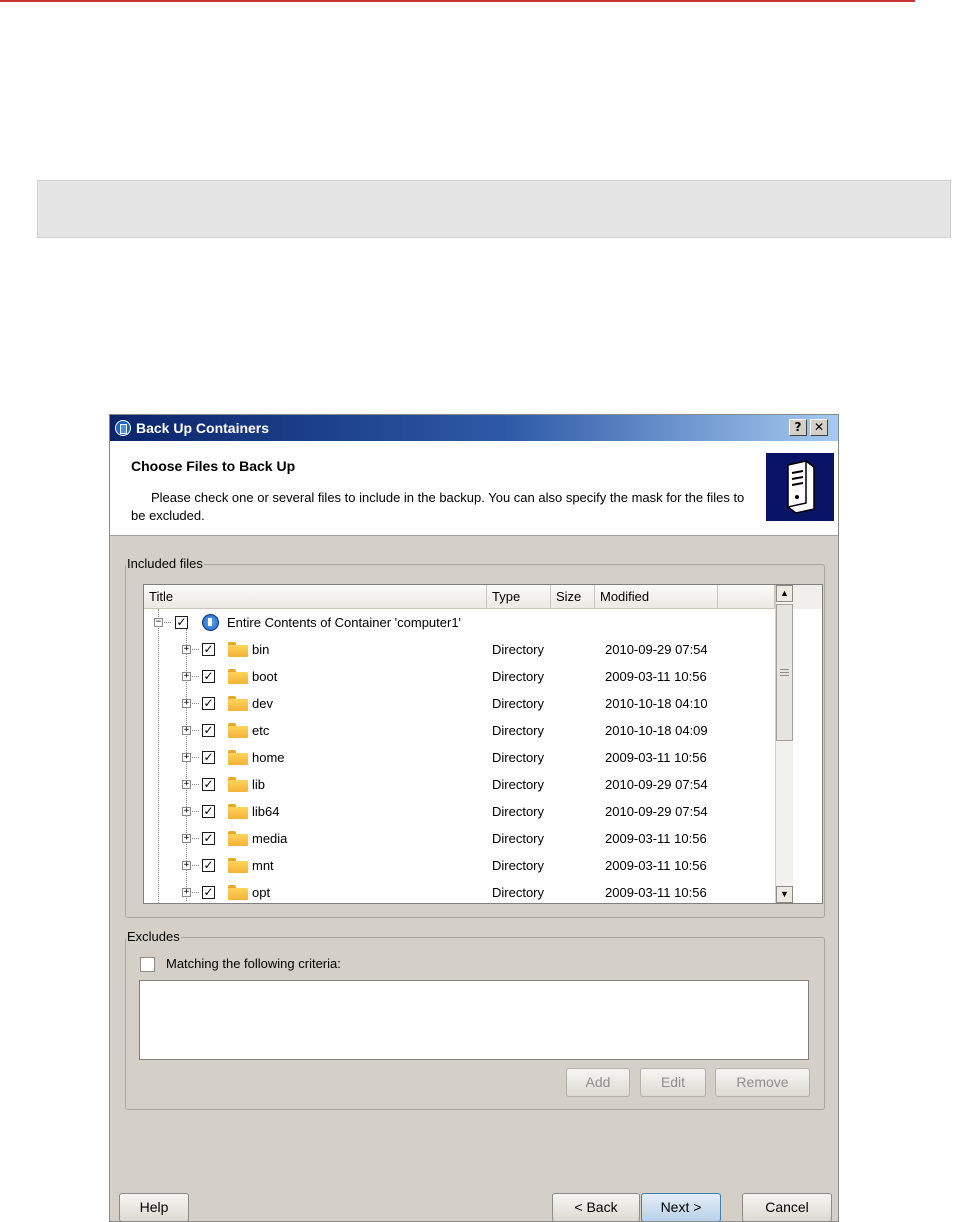 The image size is (953, 1222). I want to click on title-bar: Back Up Containers ? ✕, so click(474, 428).